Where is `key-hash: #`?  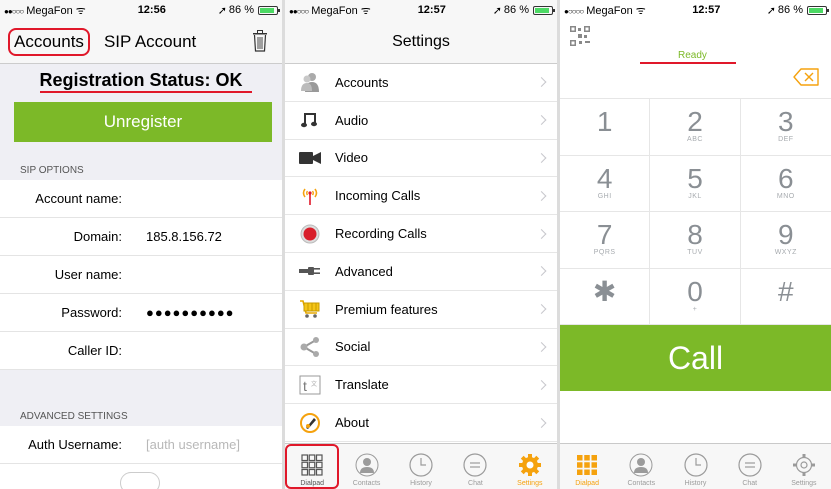
key-hash: # is located at coordinates (785, 297).